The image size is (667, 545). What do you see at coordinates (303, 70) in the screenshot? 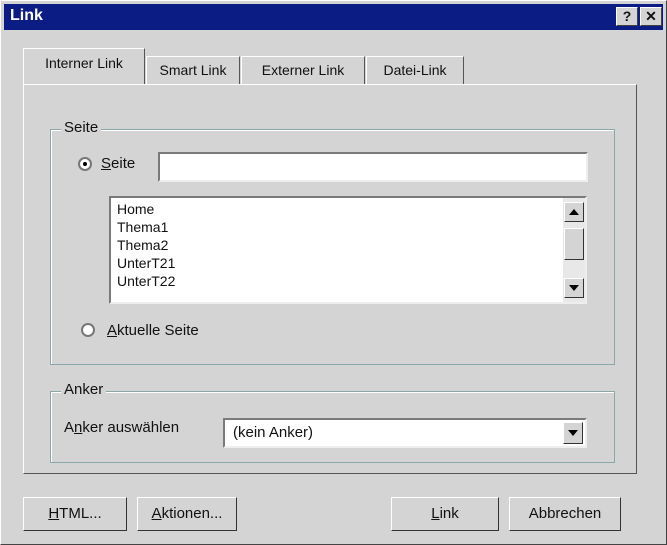
I see `tab-externer-link: Externer Link` at bounding box center [303, 70].